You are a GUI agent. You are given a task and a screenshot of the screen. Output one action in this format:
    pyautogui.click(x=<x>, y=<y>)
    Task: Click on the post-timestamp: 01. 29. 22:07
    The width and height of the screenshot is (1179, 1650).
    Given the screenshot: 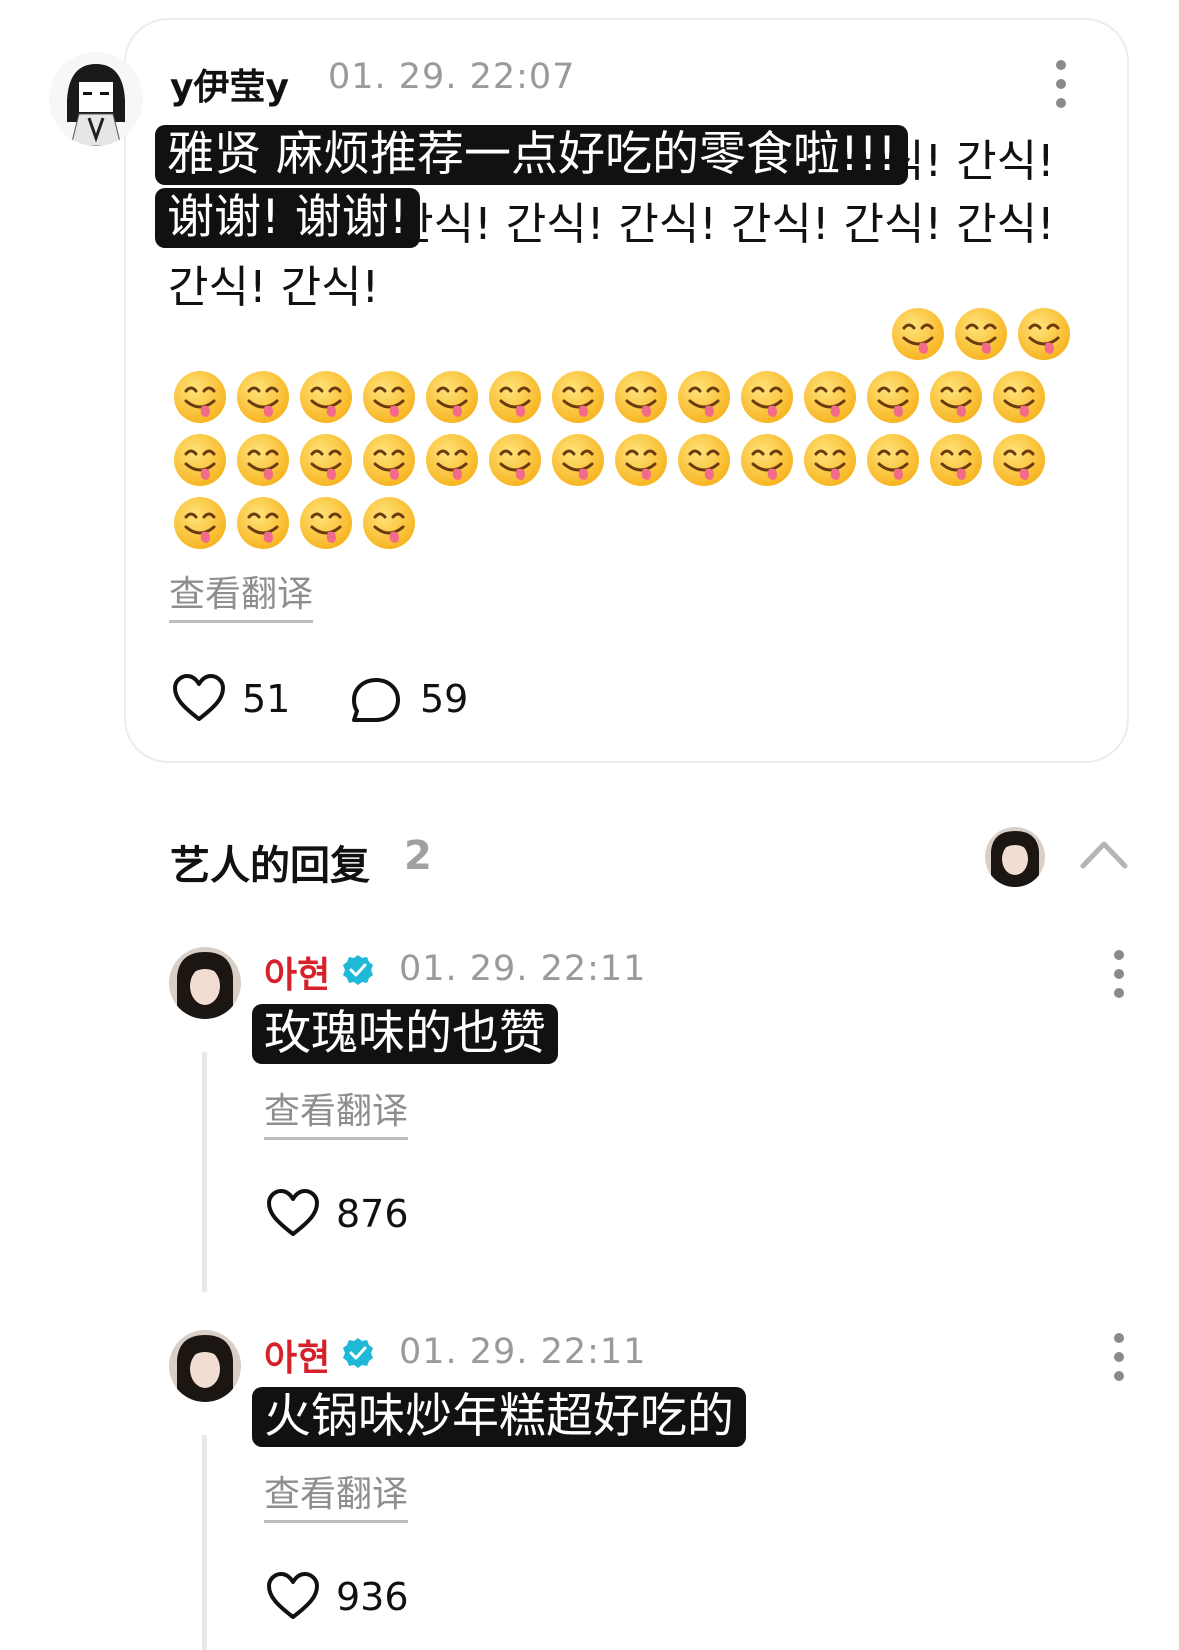 What is the action you would take?
    pyautogui.click(x=452, y=77)
    